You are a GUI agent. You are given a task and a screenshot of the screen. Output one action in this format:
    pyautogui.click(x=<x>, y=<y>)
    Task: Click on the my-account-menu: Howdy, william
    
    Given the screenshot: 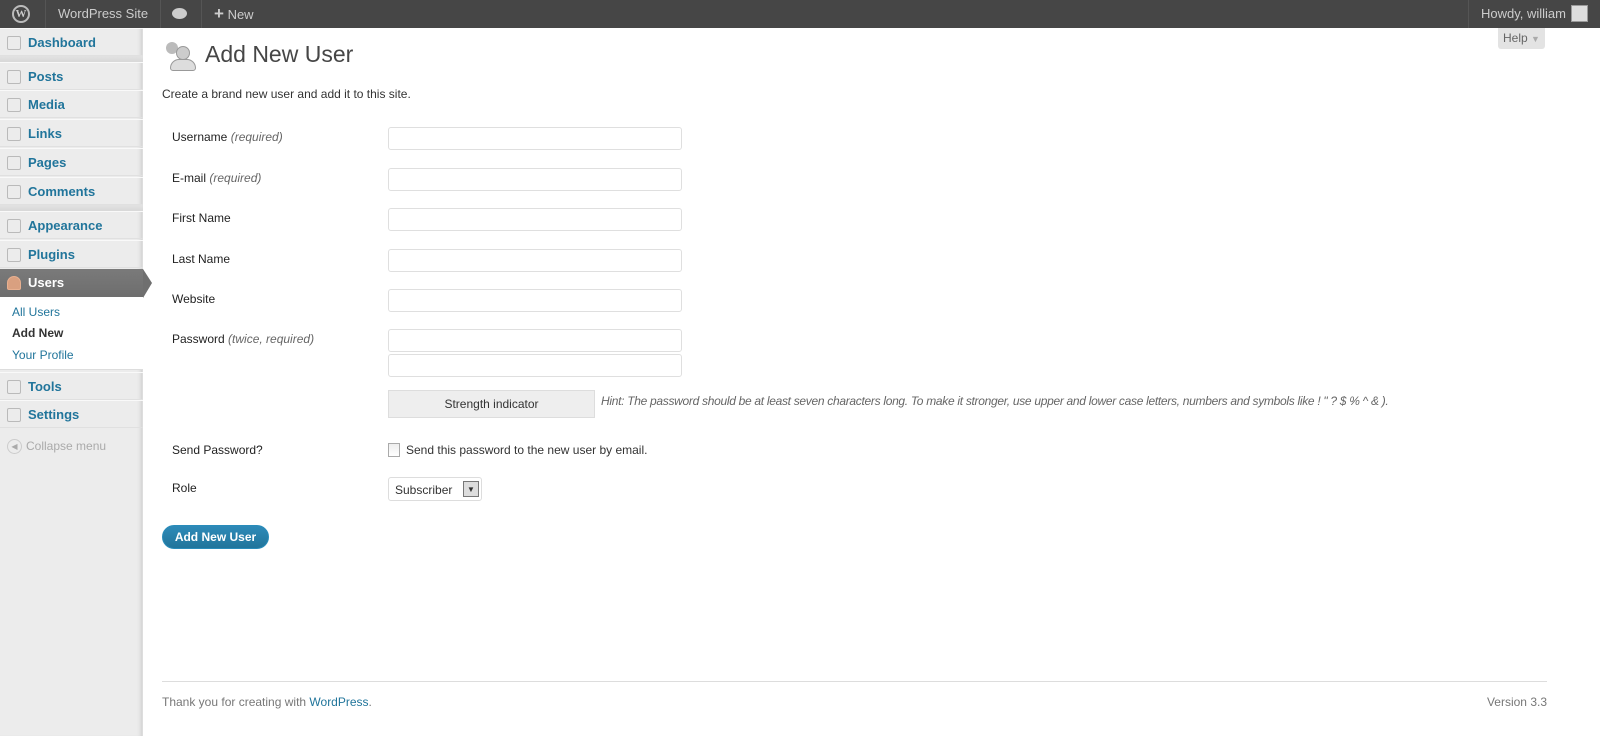 What is the action you would take?
    pyautogui.click(x=1534, y=14)
    